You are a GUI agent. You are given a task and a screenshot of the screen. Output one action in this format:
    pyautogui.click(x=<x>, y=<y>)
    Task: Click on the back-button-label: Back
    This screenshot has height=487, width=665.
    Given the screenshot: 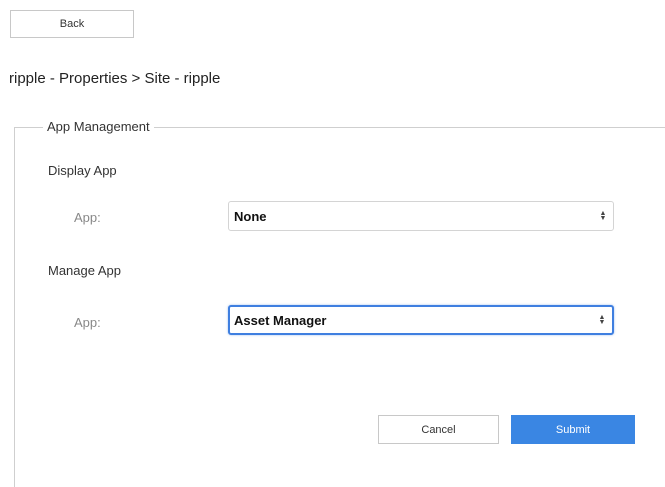 What is the action you would take?
    pyautogui.click(x=72, y=24)
    